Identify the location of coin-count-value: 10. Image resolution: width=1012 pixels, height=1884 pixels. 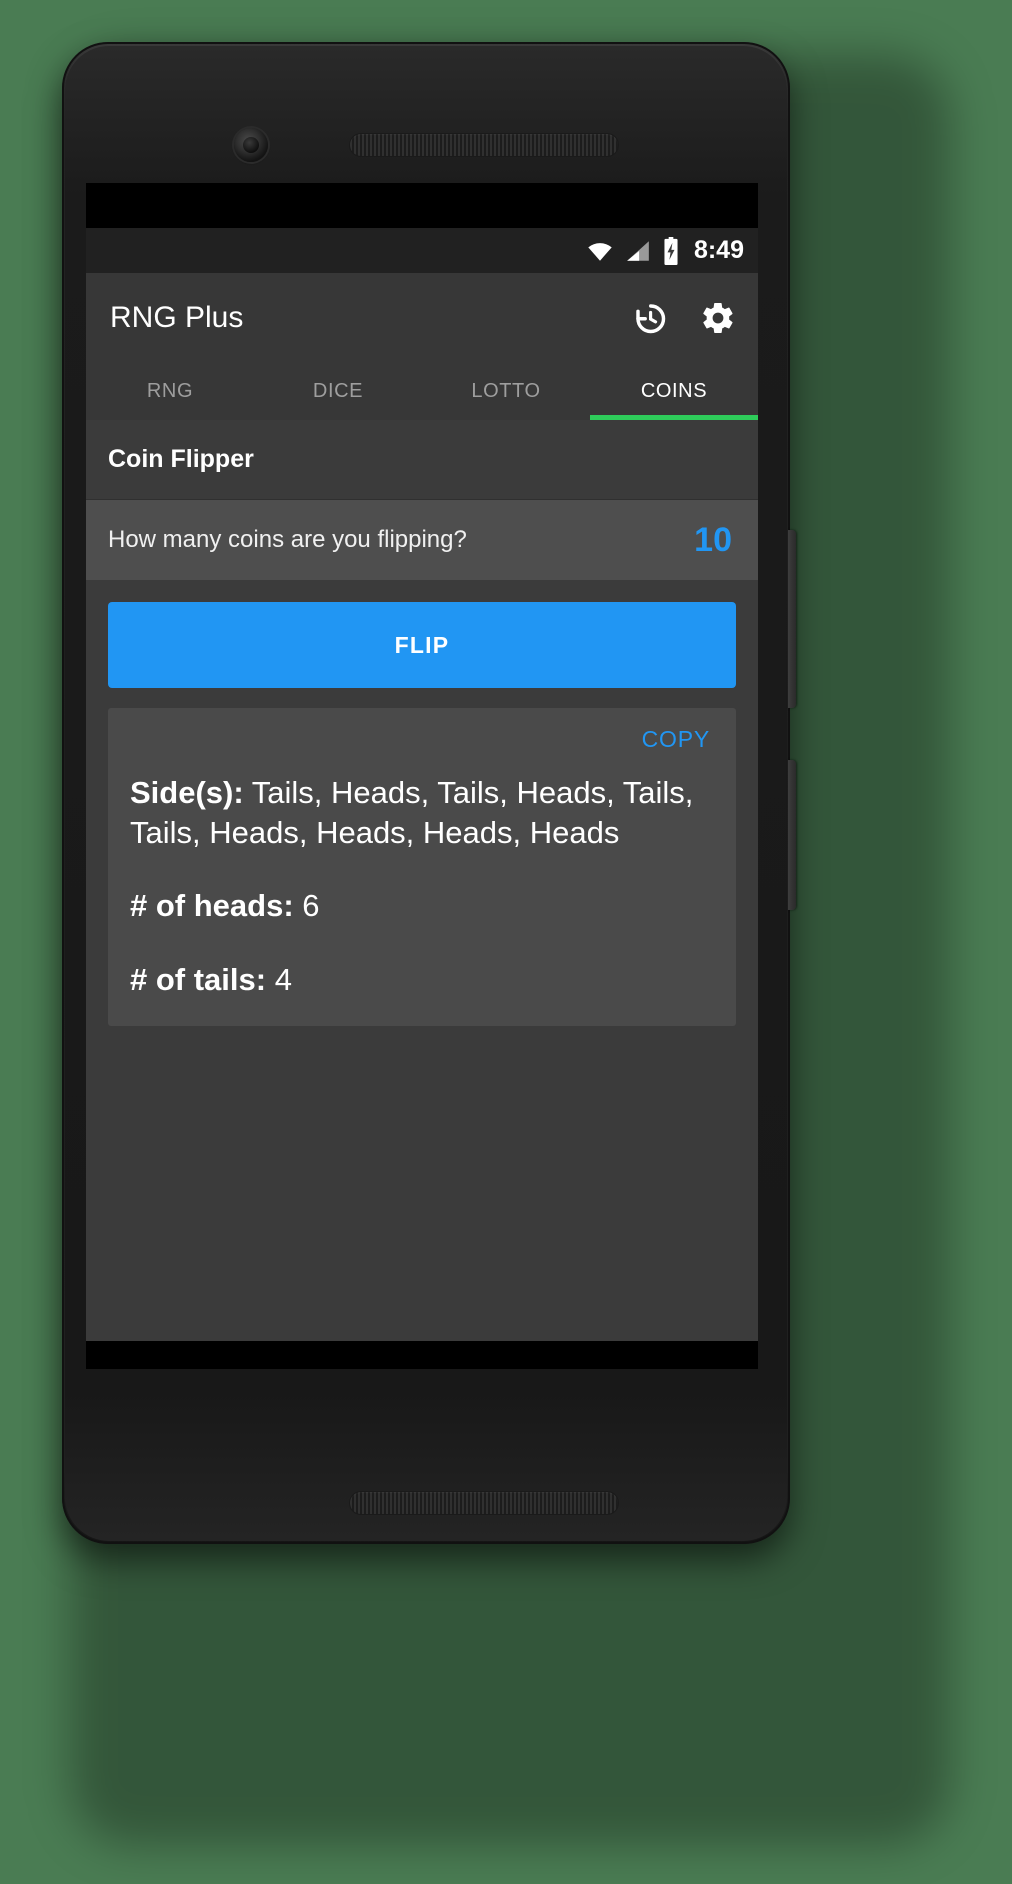
(713, 540).